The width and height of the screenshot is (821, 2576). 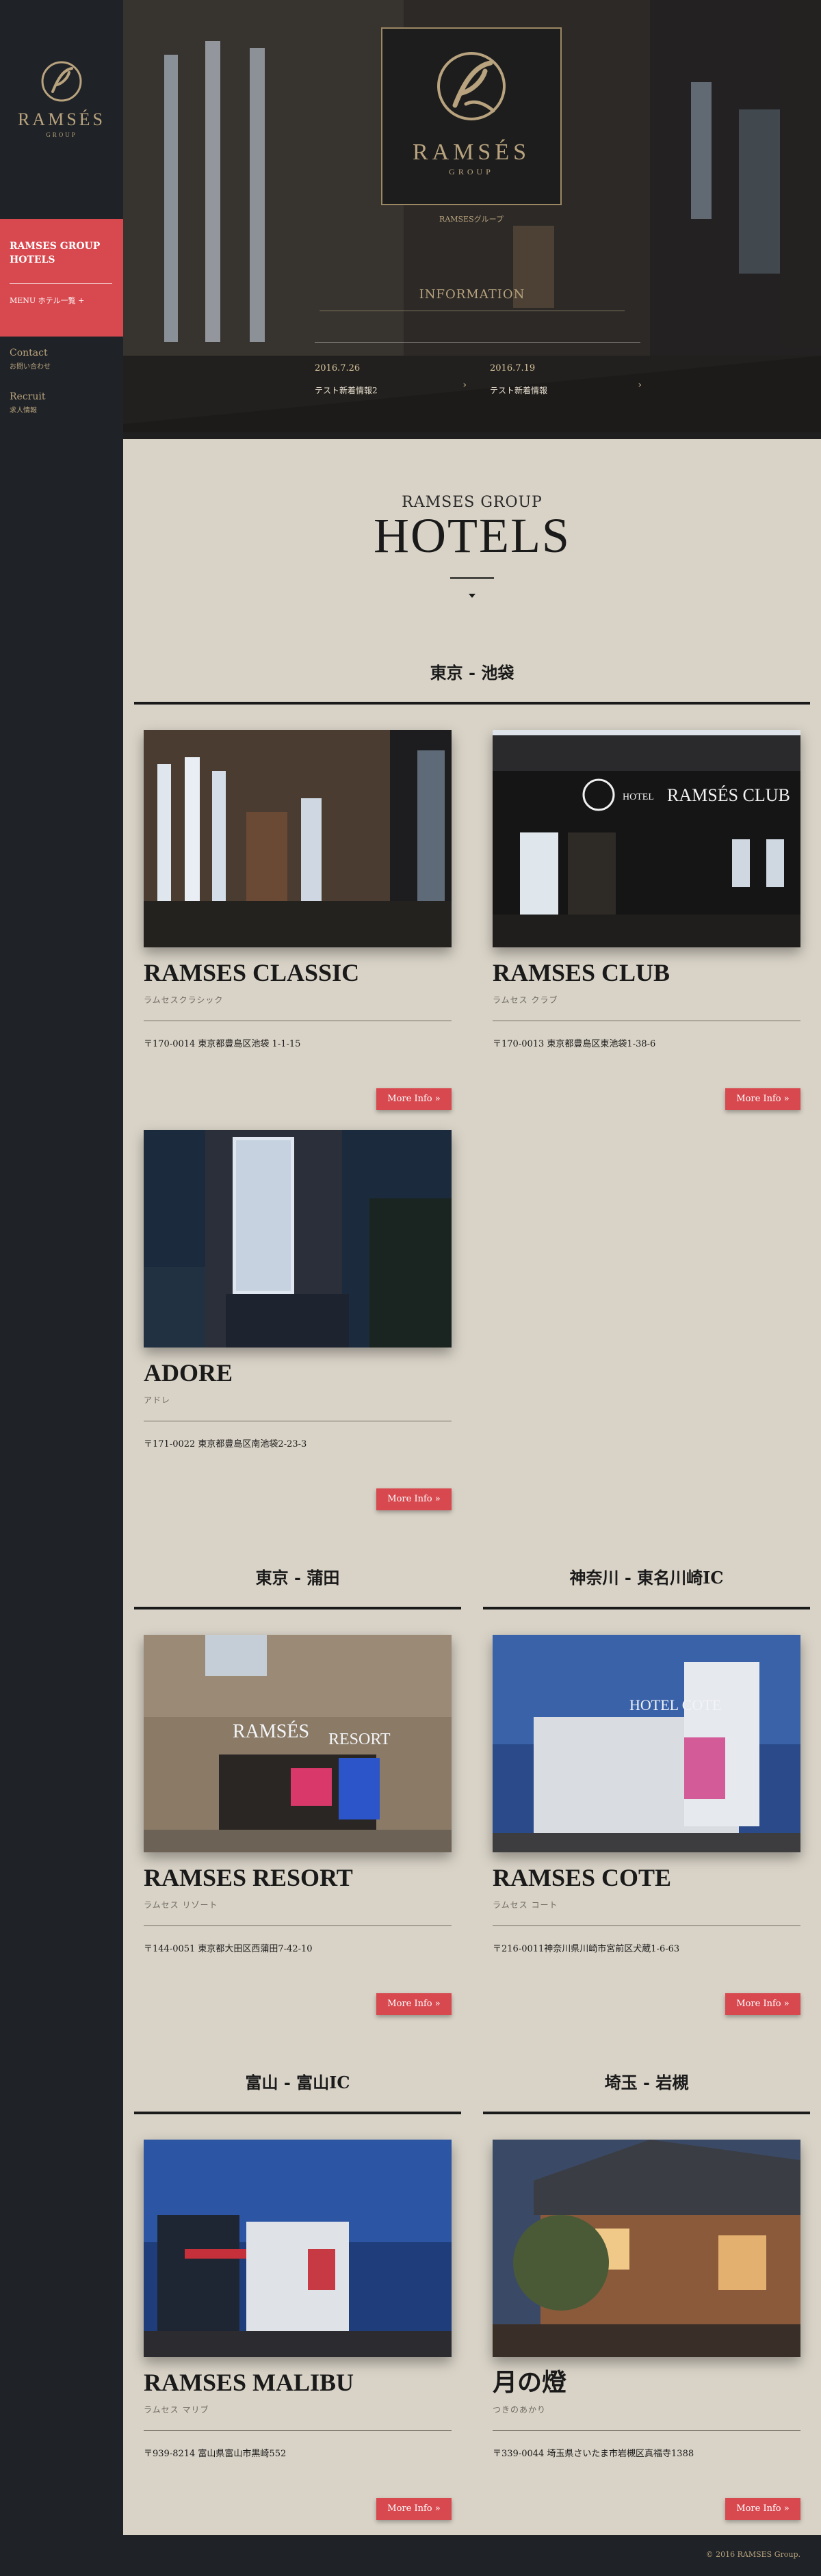 I want to click on logo-subtitle: GROUP, so click(x=61, y=134).